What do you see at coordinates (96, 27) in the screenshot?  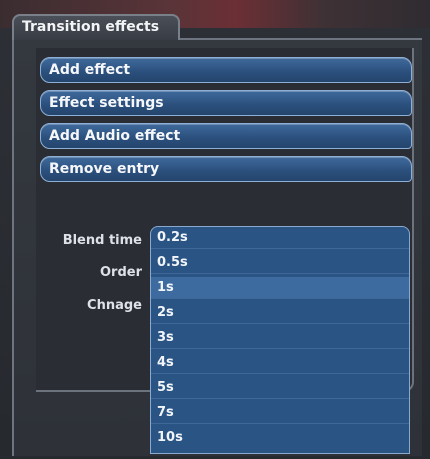 I see `tab-transition-effects: Transition effects` at bounding box center [96, 27].